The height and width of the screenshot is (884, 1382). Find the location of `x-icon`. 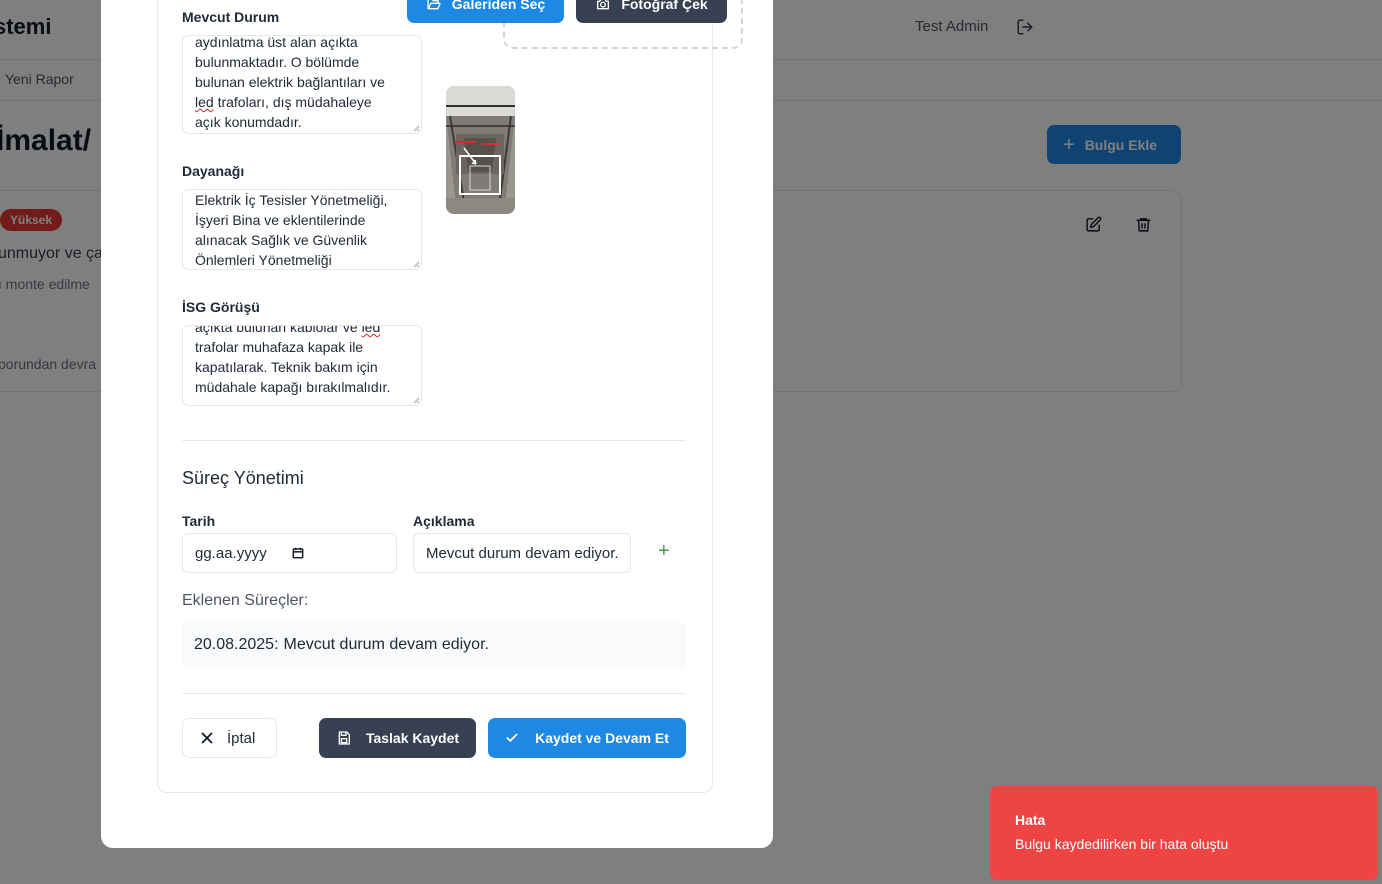

x-icon is located at coordinates (207, 738).